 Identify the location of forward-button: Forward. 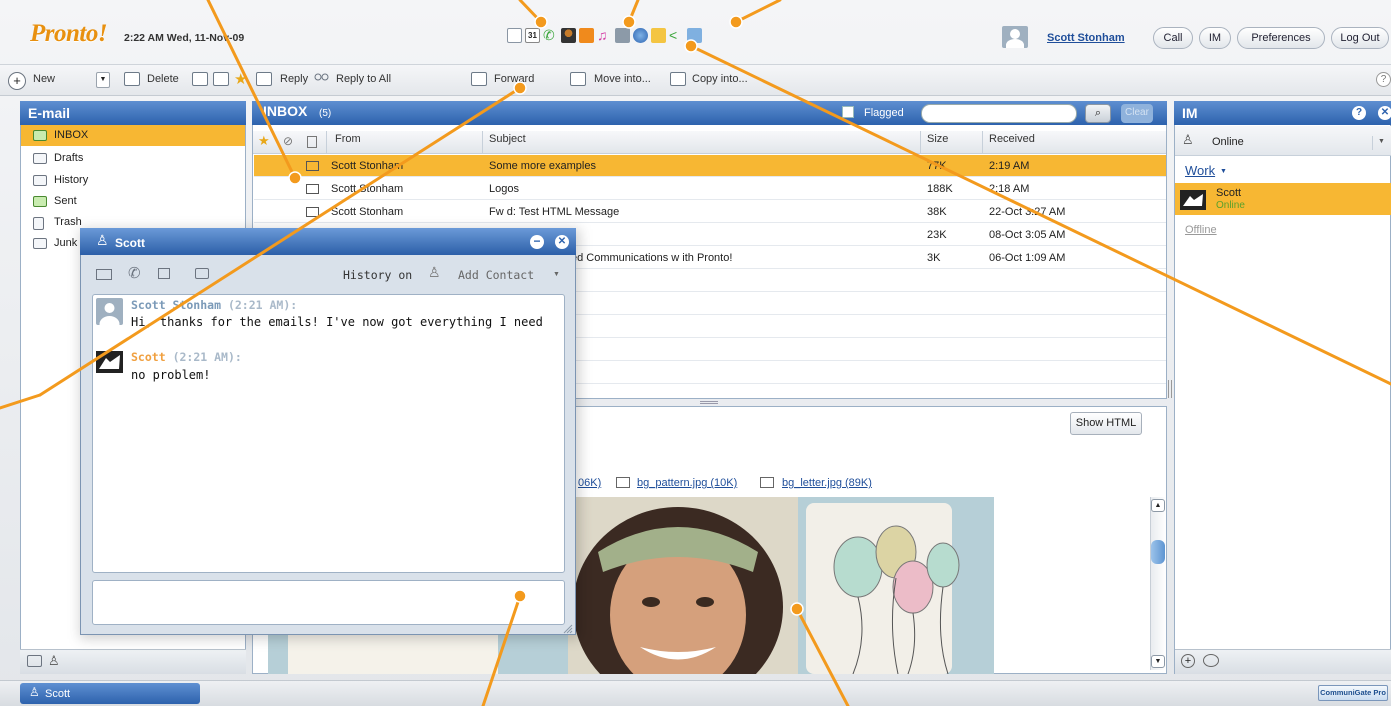
(514, 79).